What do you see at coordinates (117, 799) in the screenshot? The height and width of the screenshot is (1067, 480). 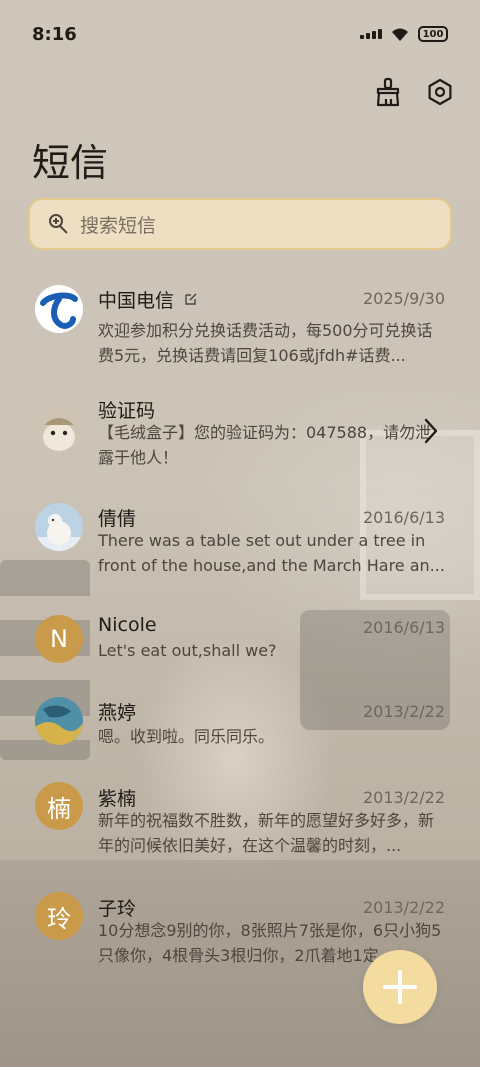 I see `conversation-name: 紫楠` at bounding box center [117, 799].